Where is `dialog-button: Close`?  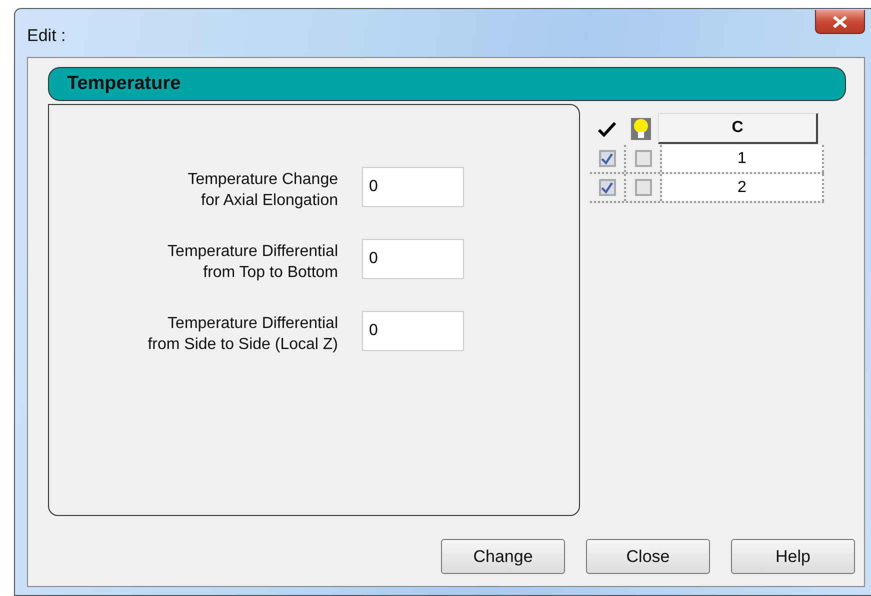
dialog-button: Close is located at coordinates (648, 556).